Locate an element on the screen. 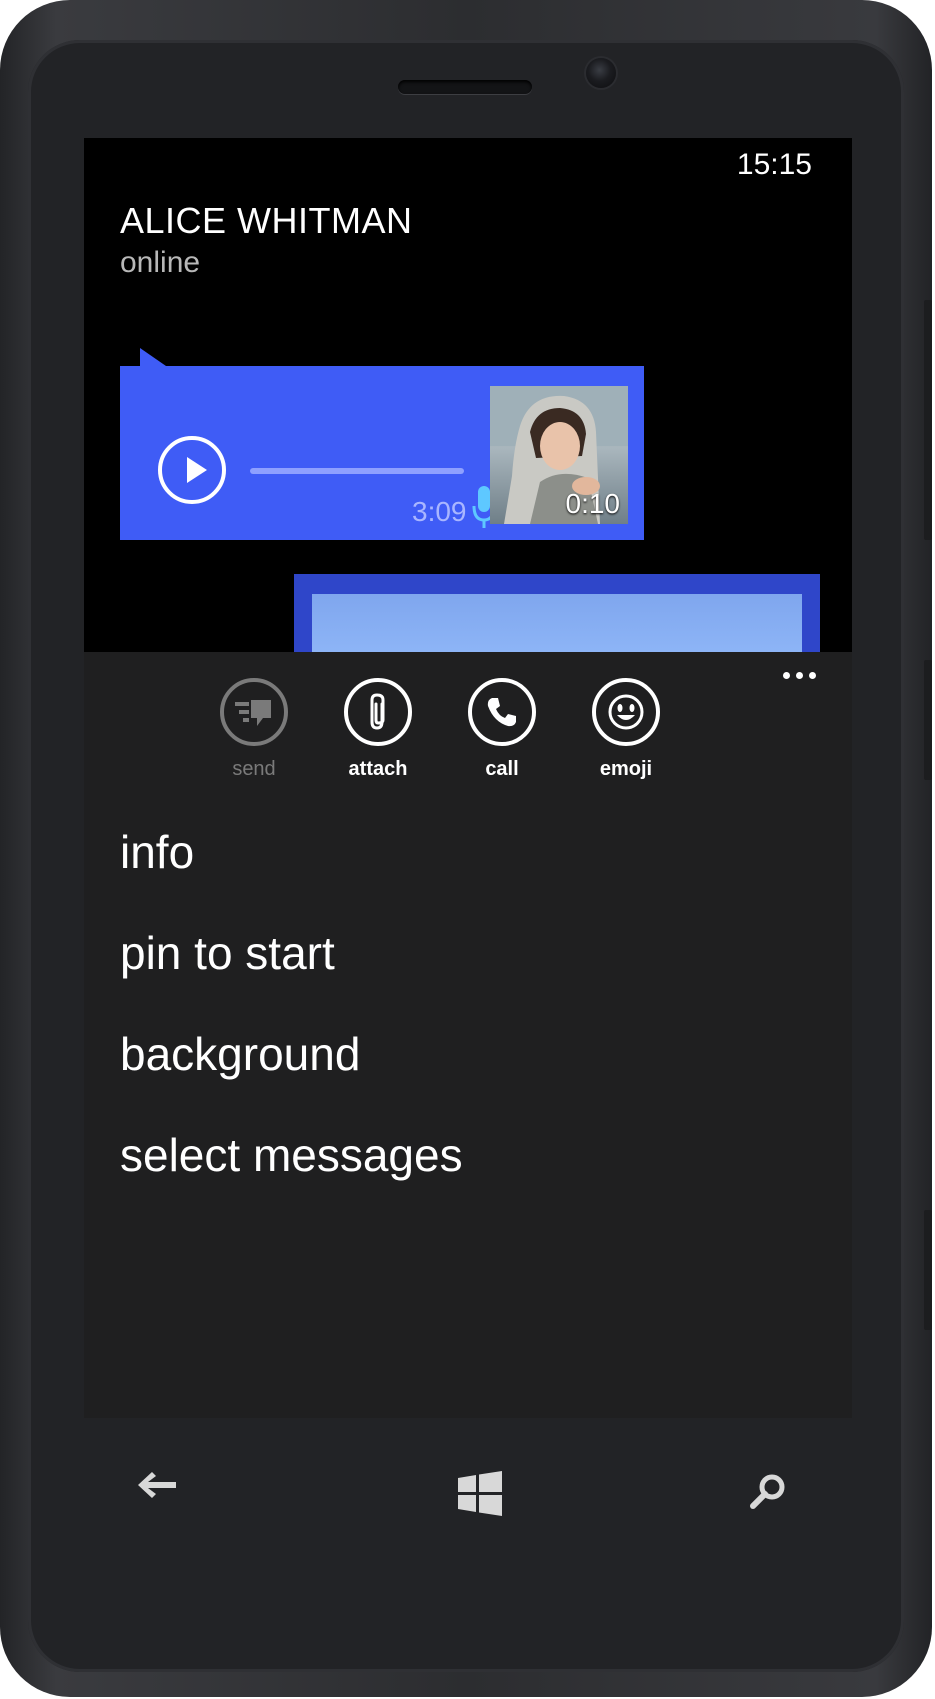  status-clock: 15:15 is located at coordinates (774, 164).